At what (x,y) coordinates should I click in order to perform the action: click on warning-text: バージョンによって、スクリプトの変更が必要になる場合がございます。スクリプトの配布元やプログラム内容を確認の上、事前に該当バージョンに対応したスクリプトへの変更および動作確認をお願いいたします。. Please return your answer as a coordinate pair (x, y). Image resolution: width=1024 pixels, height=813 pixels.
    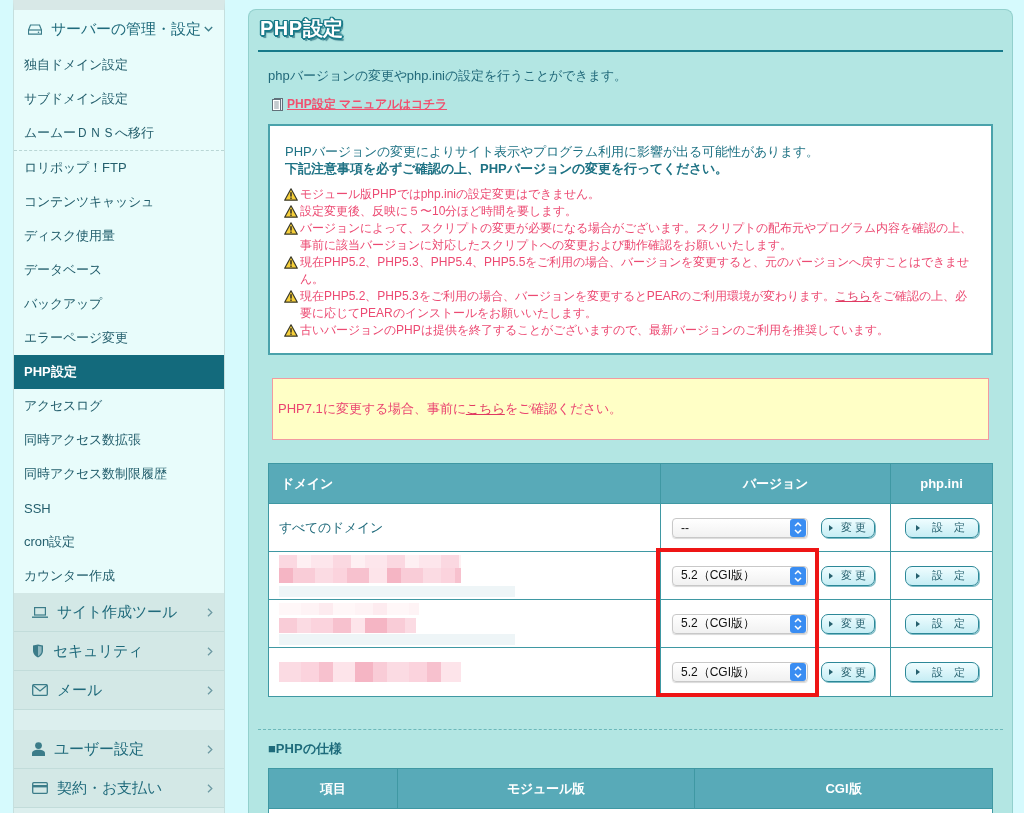
    Looking at the image, I should click on (636, 237).